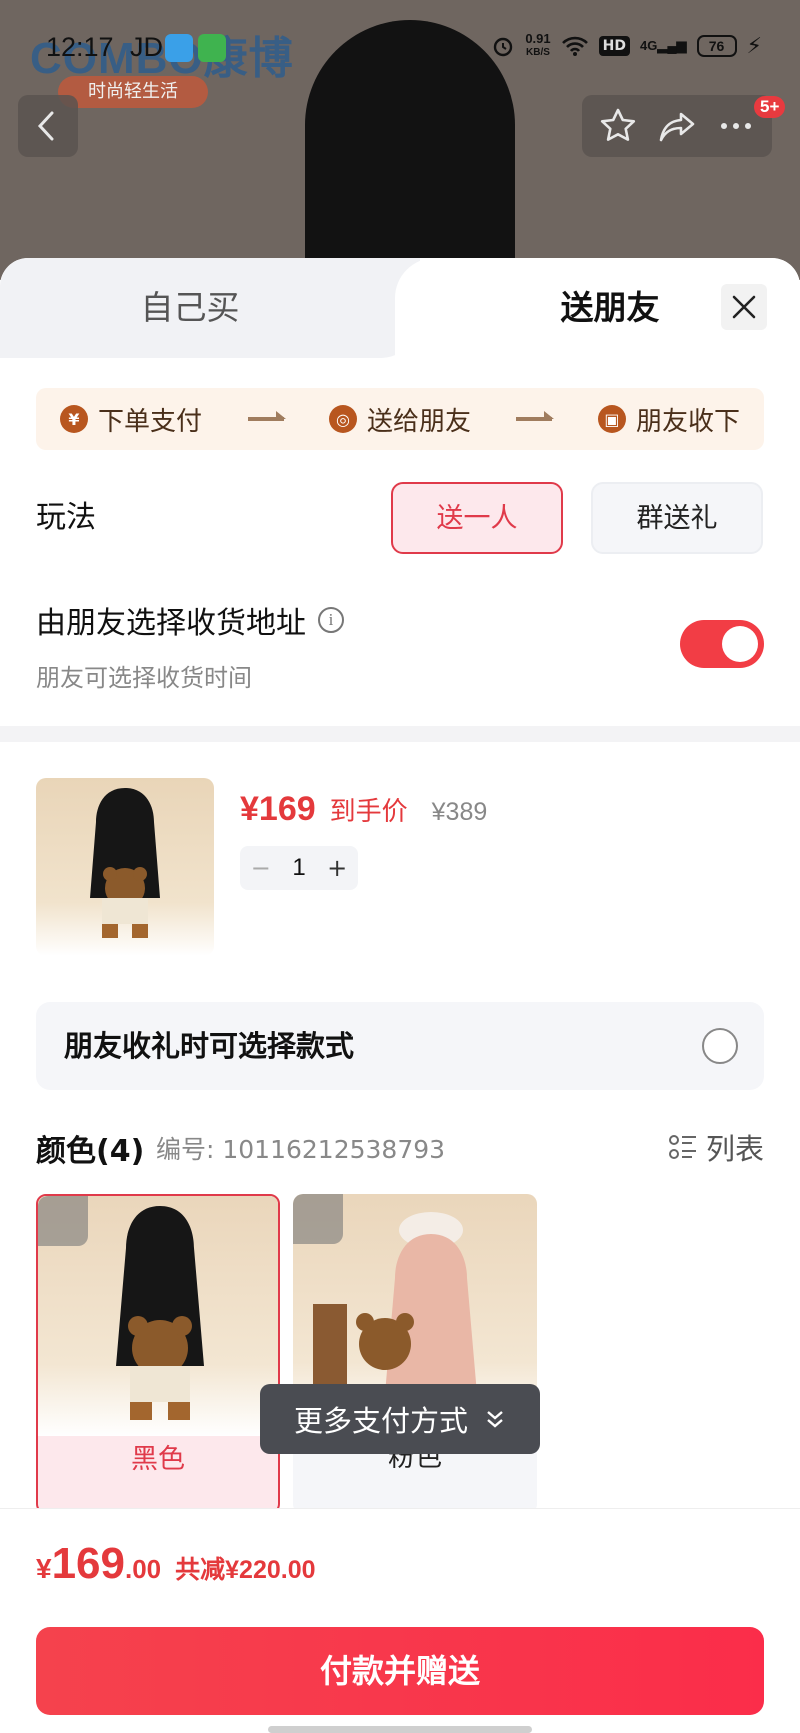 The width and height of the screenshot is (800, 1733). Describe the element at coordinates (503, 47) in the screenshot. I see `alarm-icon` at that location.